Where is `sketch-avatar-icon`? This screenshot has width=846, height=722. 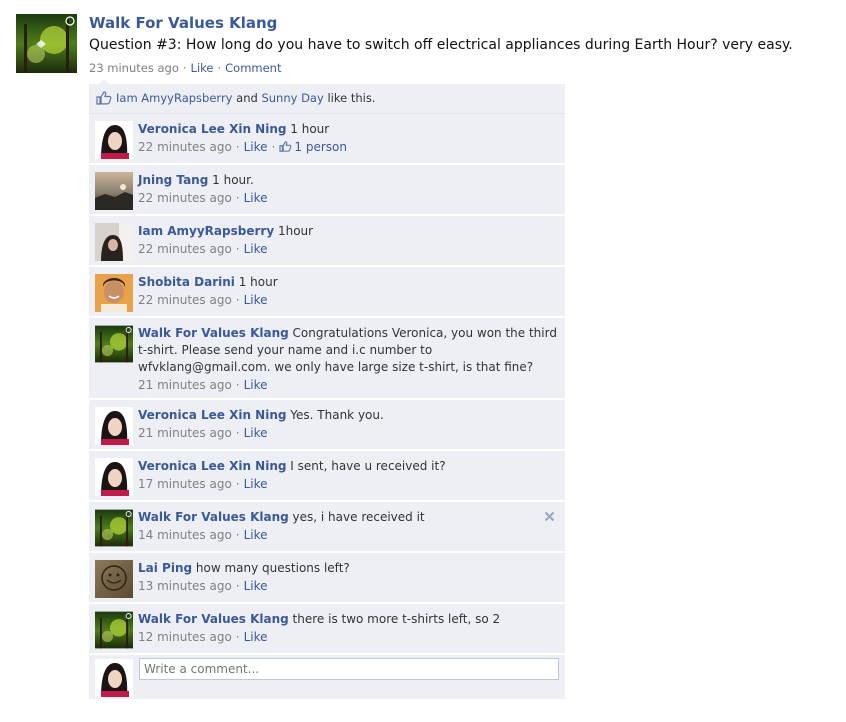
sketch-avatar-icon is located at coordinates (114, 579).